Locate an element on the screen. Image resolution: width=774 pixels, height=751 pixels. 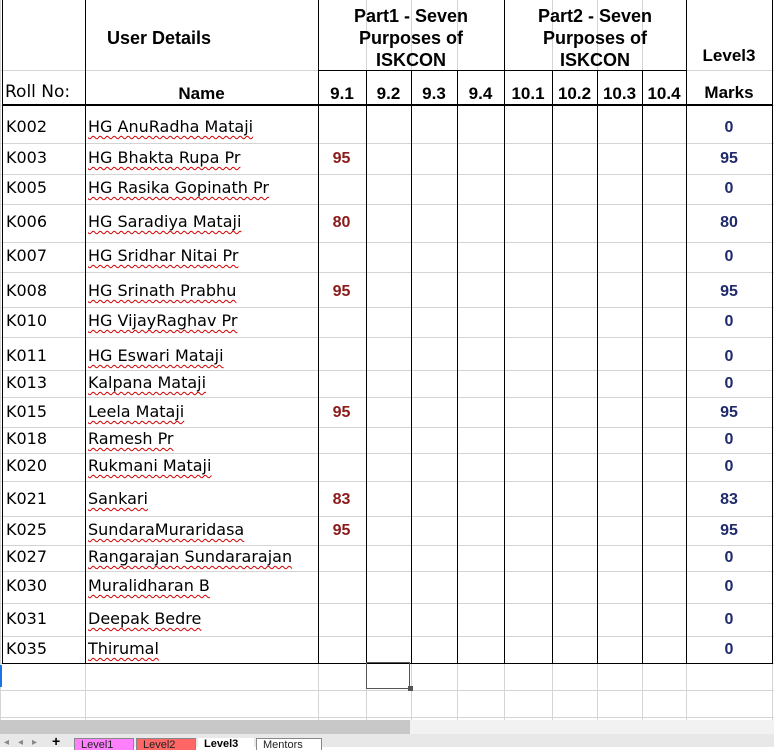
name-cell: Ramesh Pr is located at coordinates (131, 439).